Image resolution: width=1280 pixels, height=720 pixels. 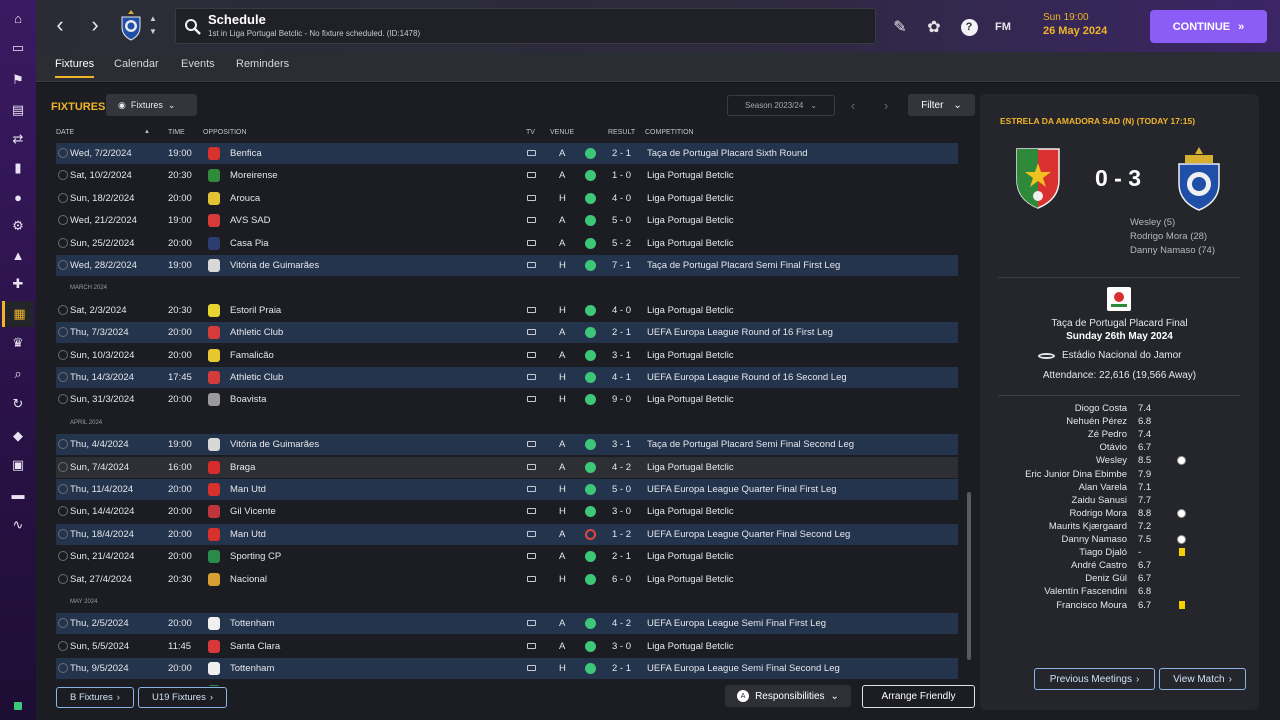 I want to click on player-rating-row: Valentín Fascendini 6.8, so click(x=1119, y=592).